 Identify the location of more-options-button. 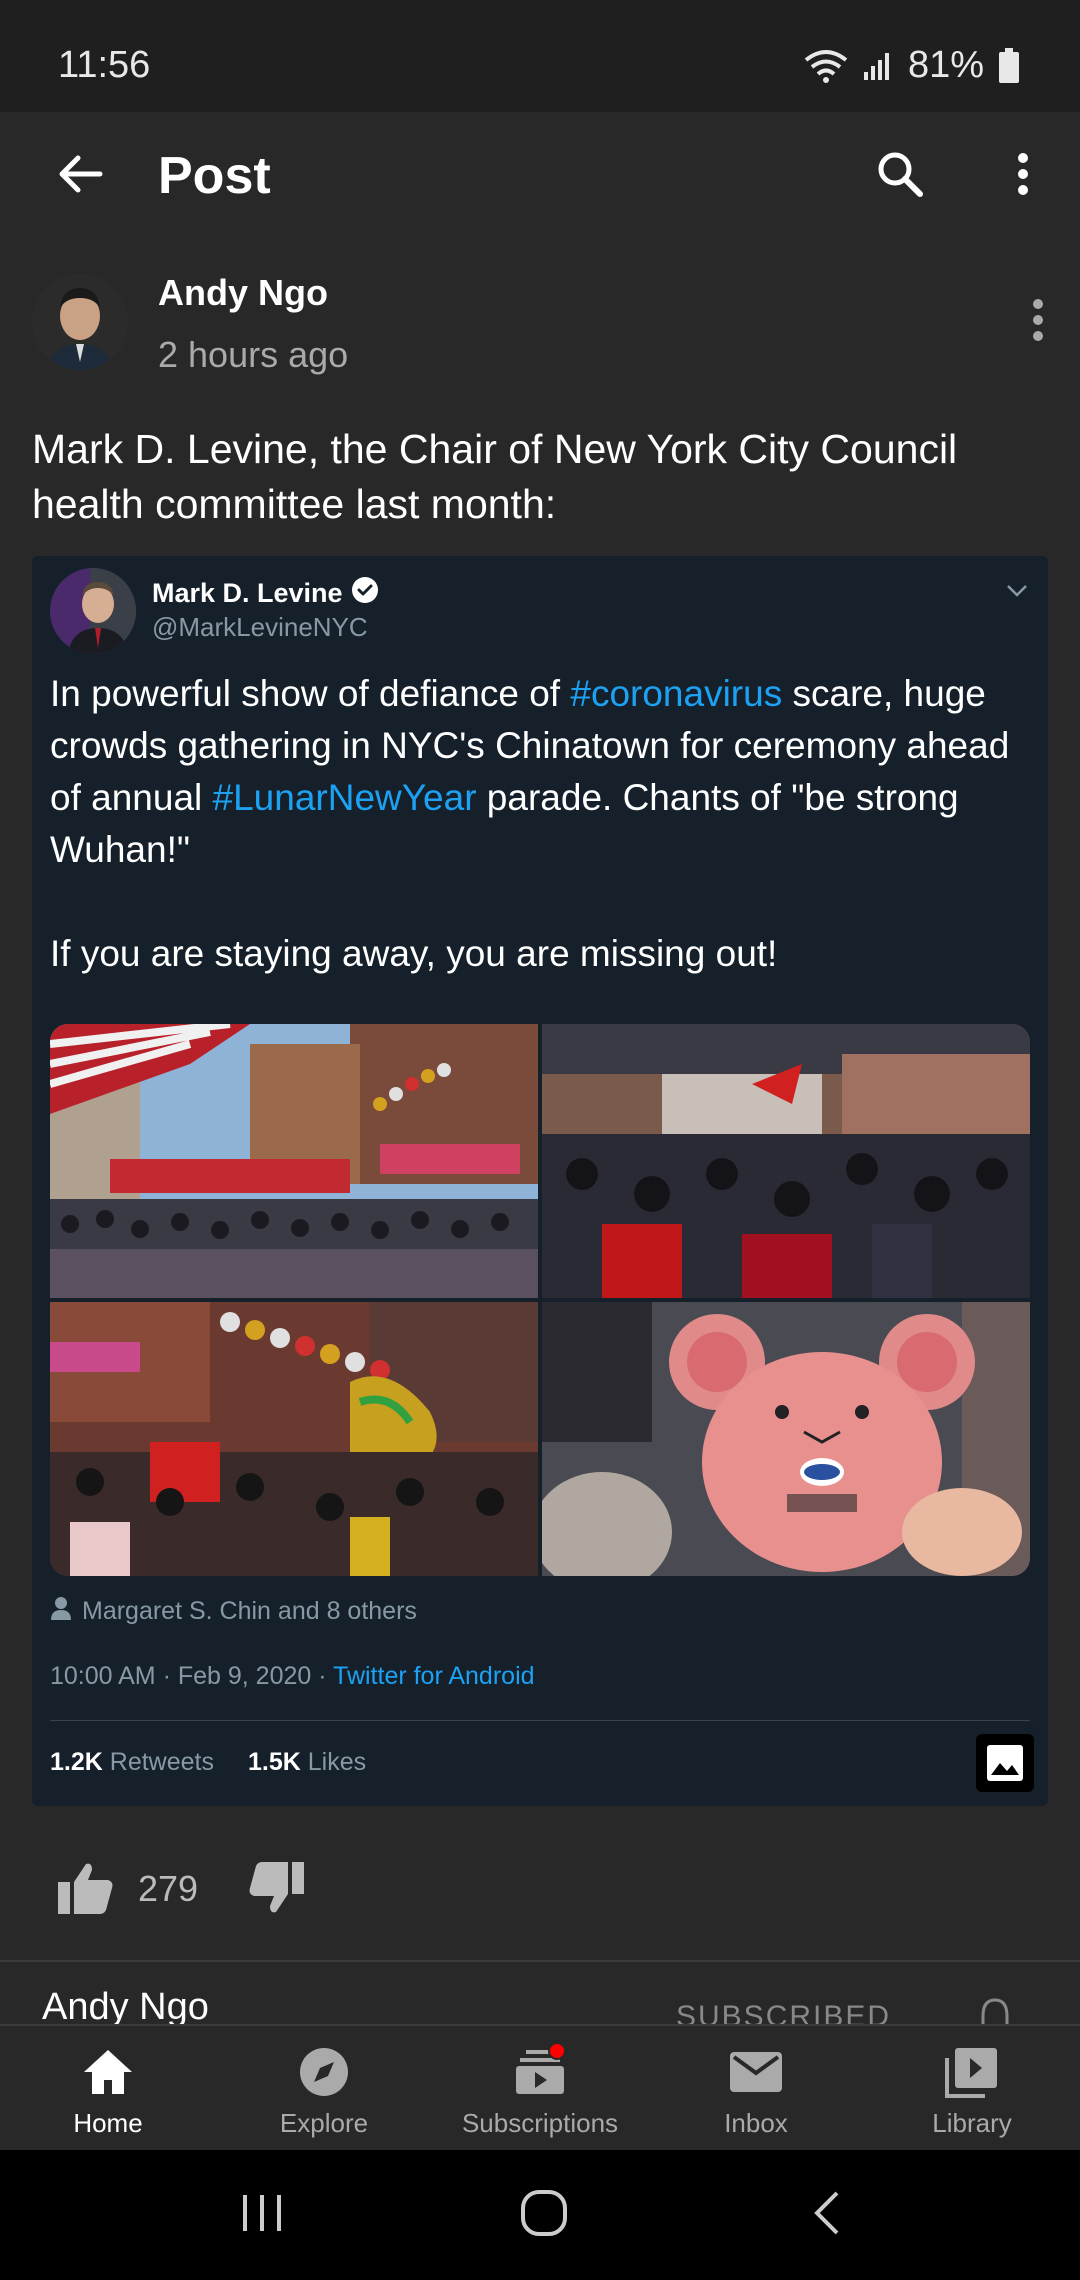
(1023, 176).